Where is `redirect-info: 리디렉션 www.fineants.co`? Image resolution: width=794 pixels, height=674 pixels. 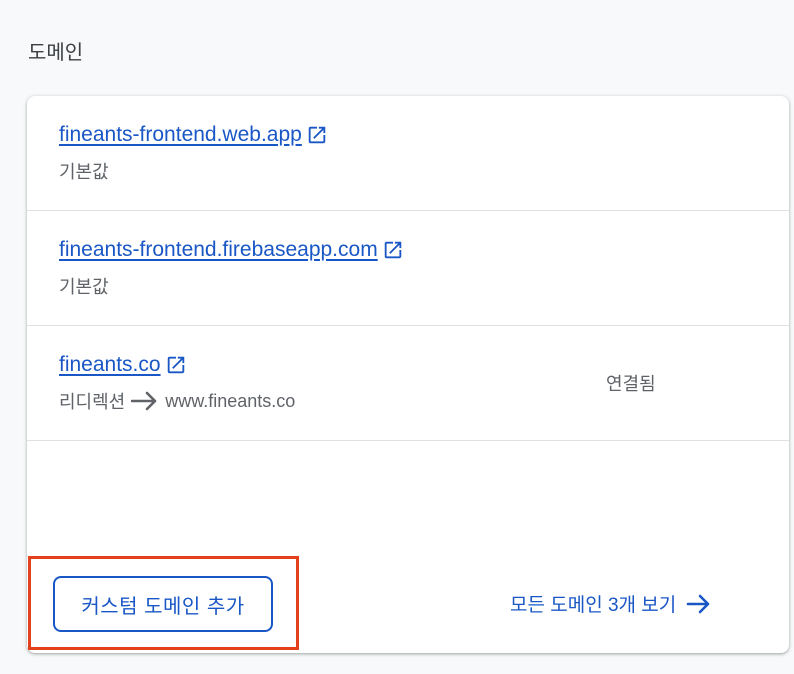 redirect-info: 리디렉션 www.fineants.co is located at coordinates (177, 401).